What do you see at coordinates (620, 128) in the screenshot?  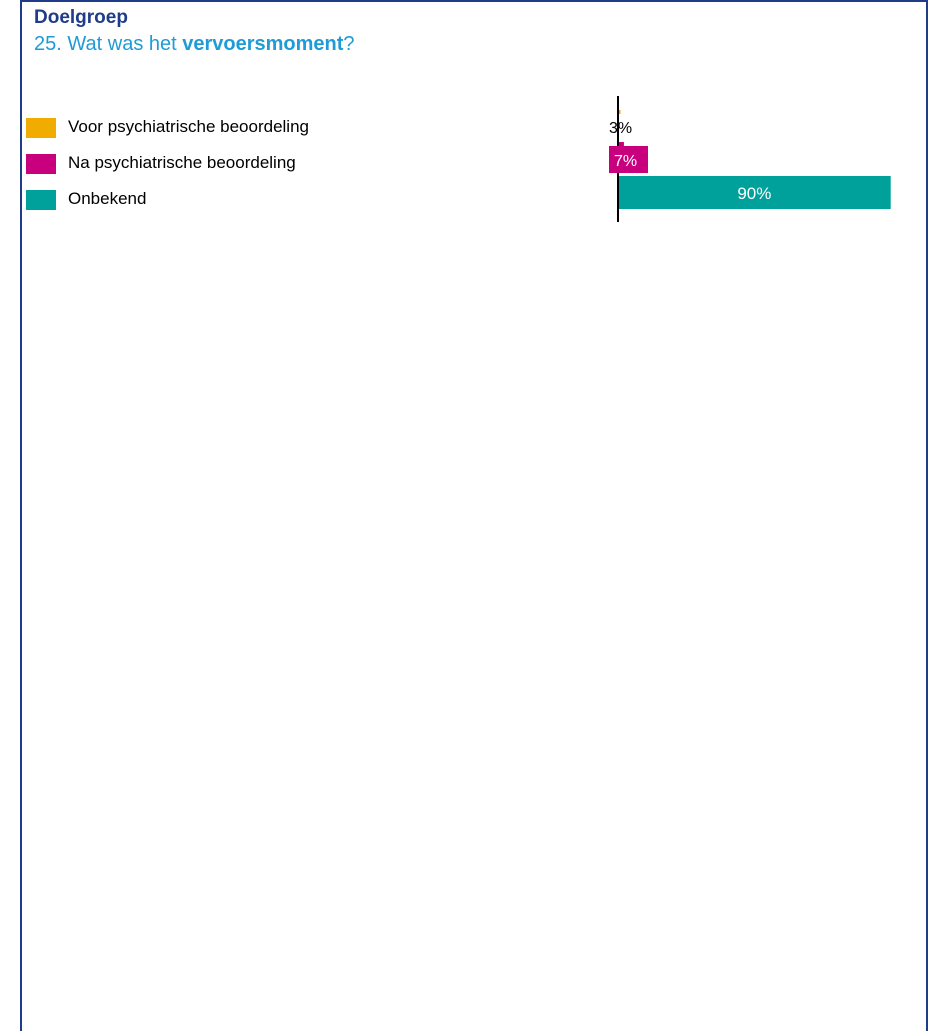 I see `data-label-0: 3%` at bounding box center [620, 128].